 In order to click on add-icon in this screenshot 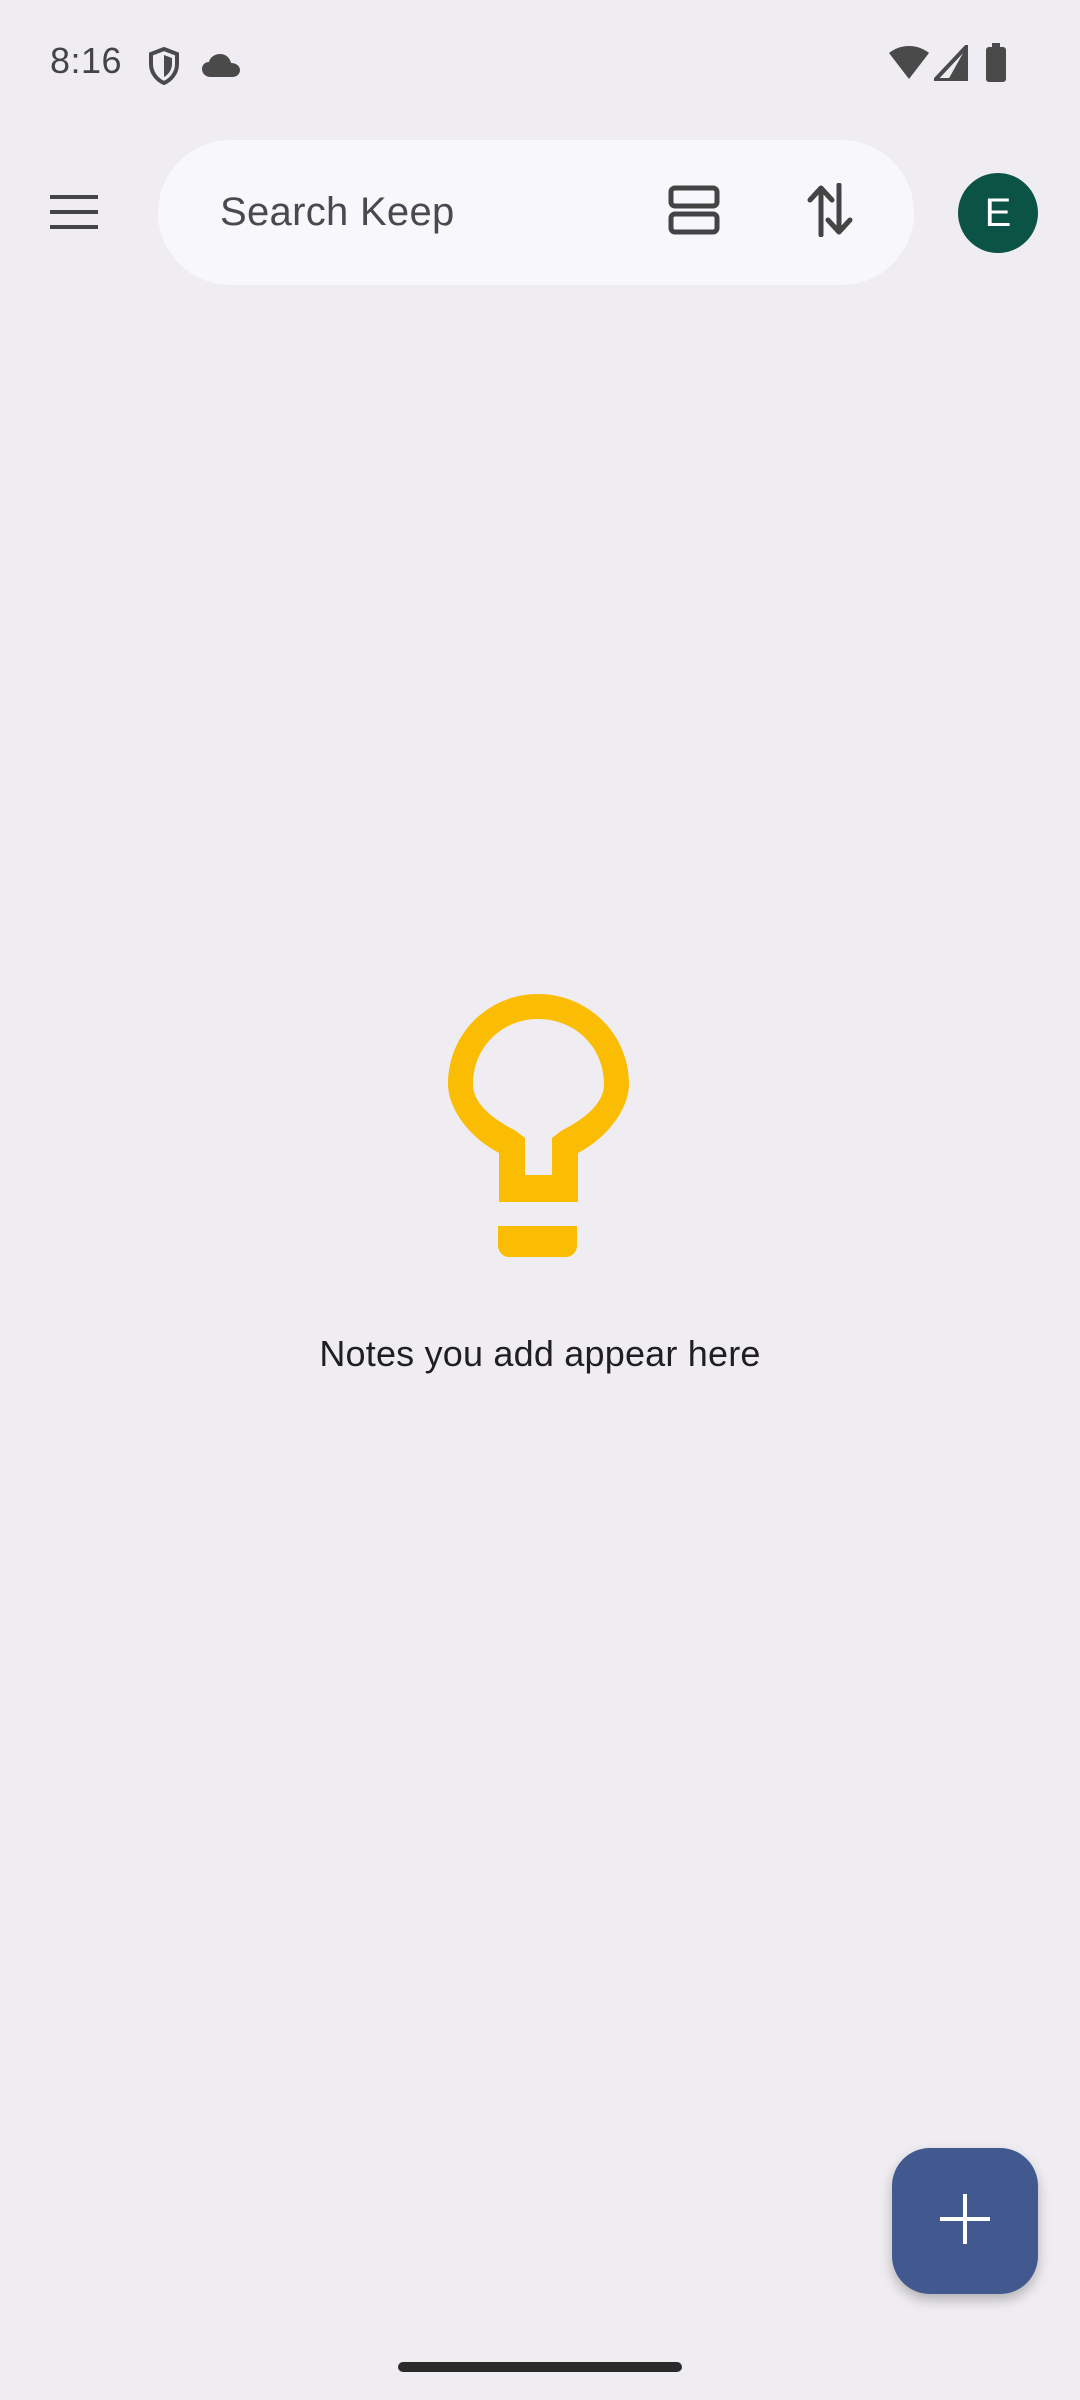, I will do `click(965, 2221)`.